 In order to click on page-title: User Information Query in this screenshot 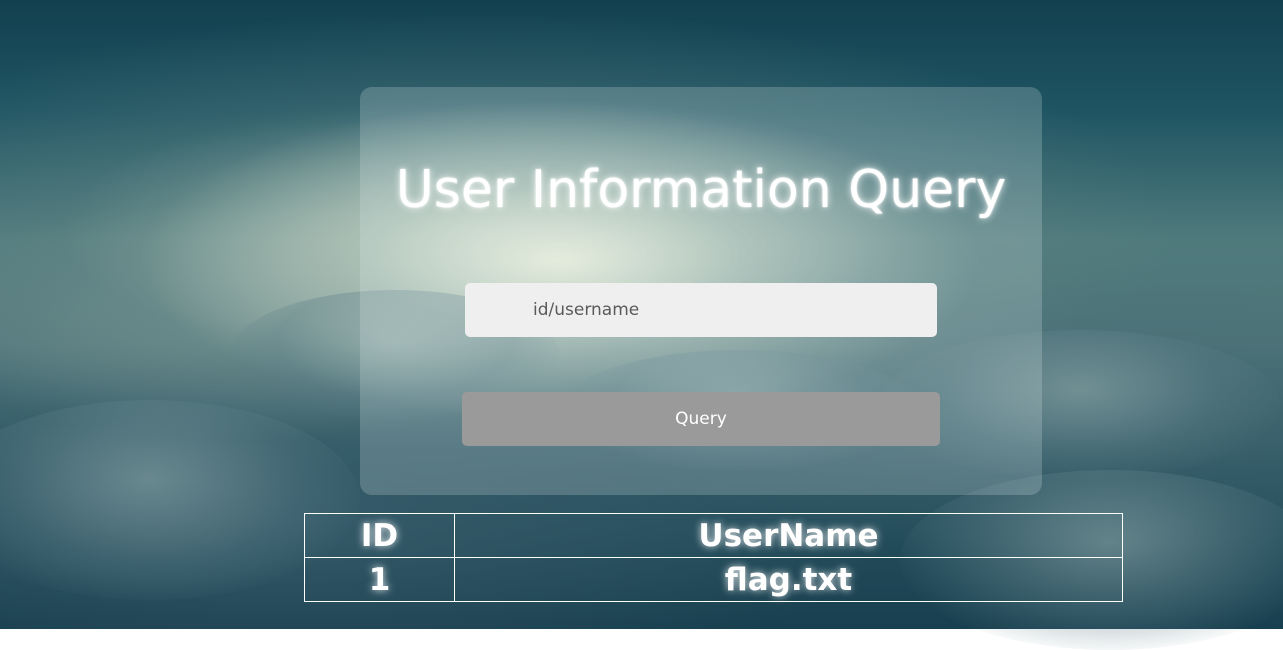, I will do `click(701, 190)`.